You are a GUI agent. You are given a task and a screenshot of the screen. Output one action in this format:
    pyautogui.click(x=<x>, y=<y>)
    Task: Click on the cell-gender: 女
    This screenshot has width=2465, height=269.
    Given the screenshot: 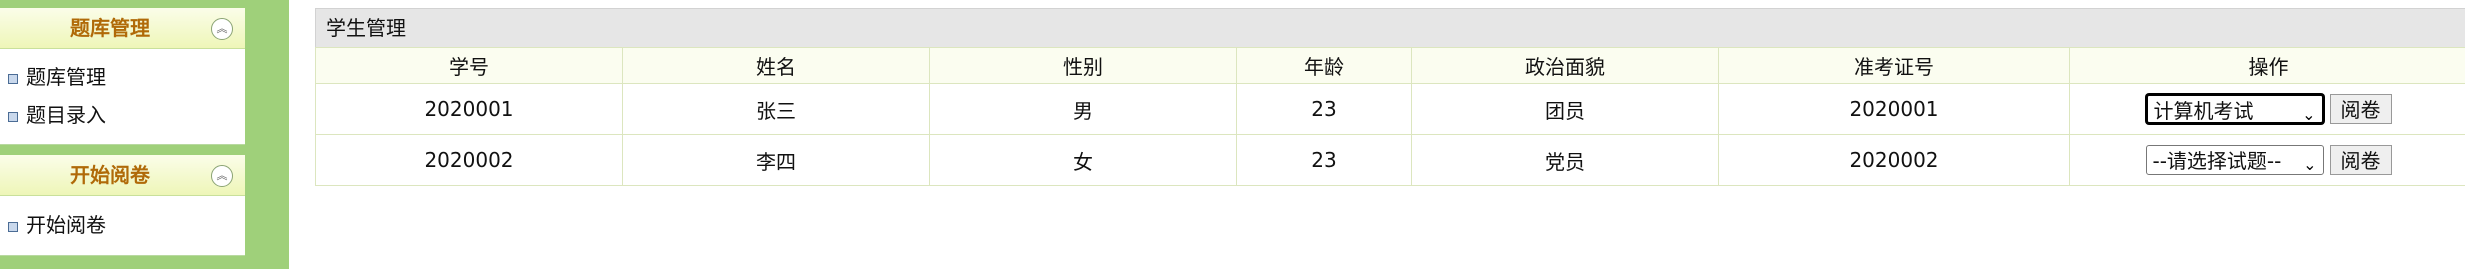 What is the action you would take?
    pyautogui.click(x=1083, y=160)
    